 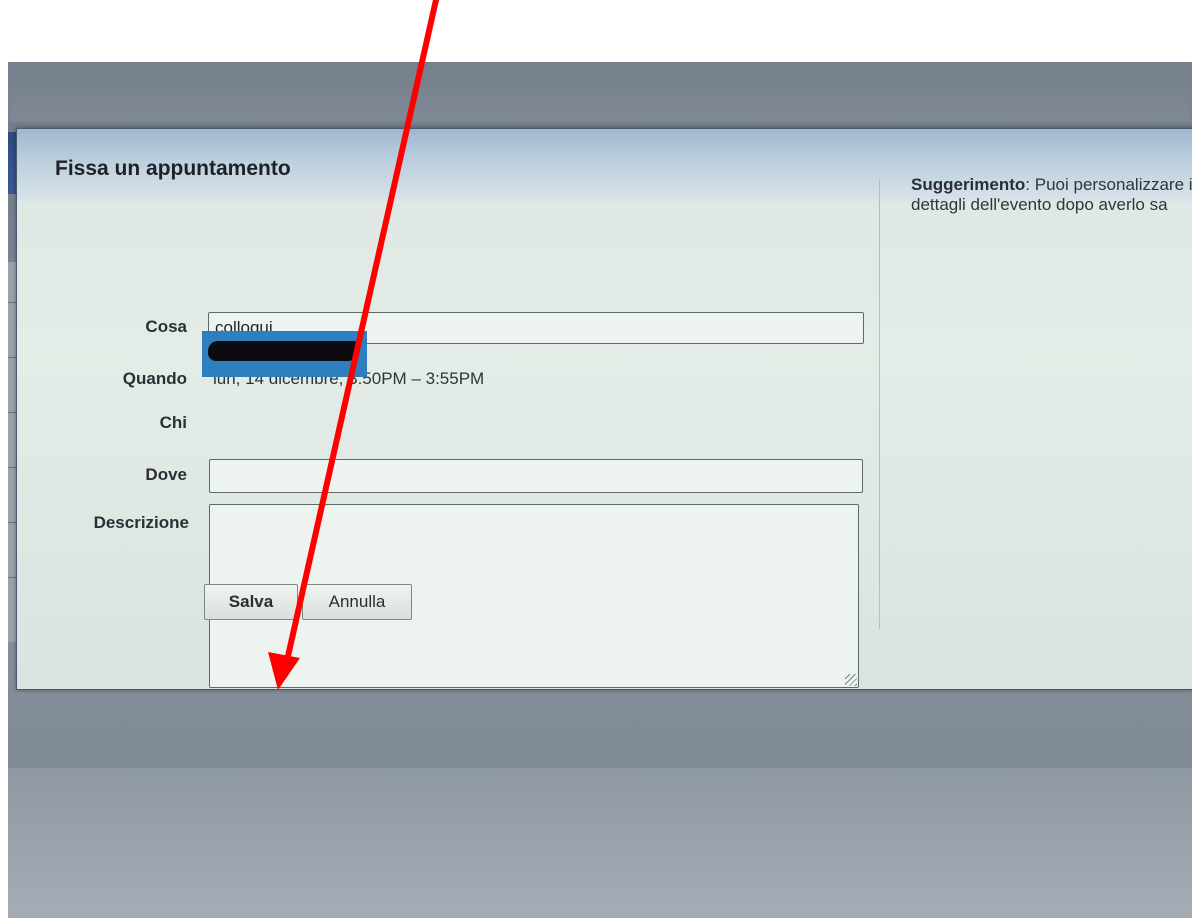 What do you see at coordinates (357, 602) in the screenshot?
I see `cancel-button: Annulla` at bounding box center [357, 602].